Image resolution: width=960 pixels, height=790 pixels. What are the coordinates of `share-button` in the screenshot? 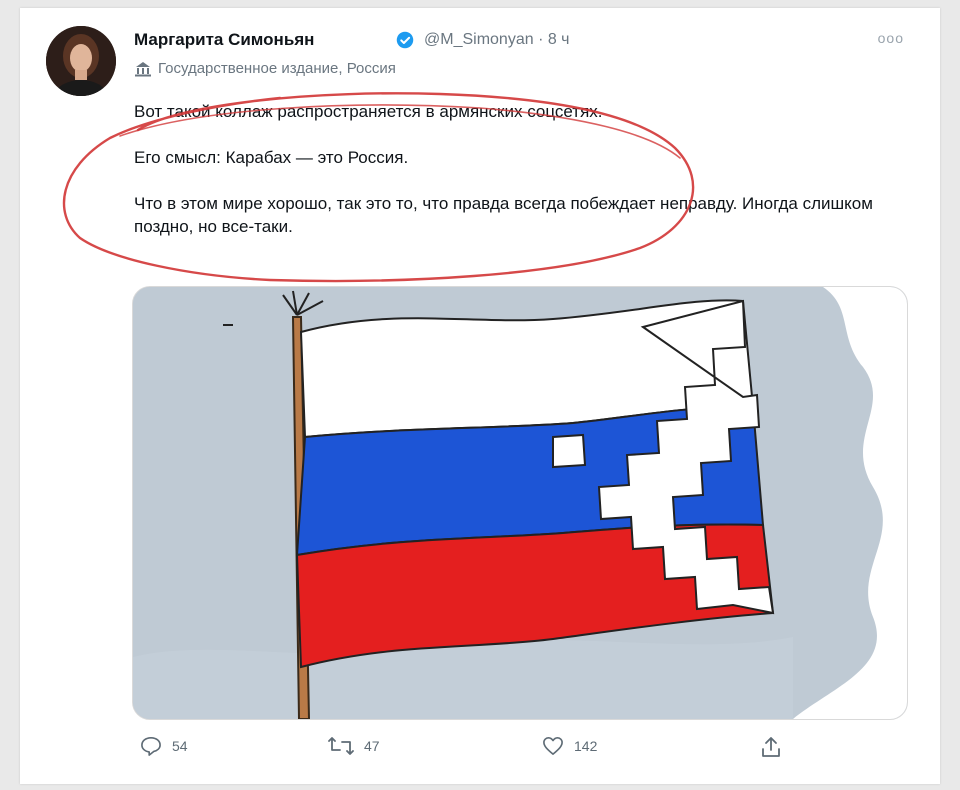 It's located at (776, 747).